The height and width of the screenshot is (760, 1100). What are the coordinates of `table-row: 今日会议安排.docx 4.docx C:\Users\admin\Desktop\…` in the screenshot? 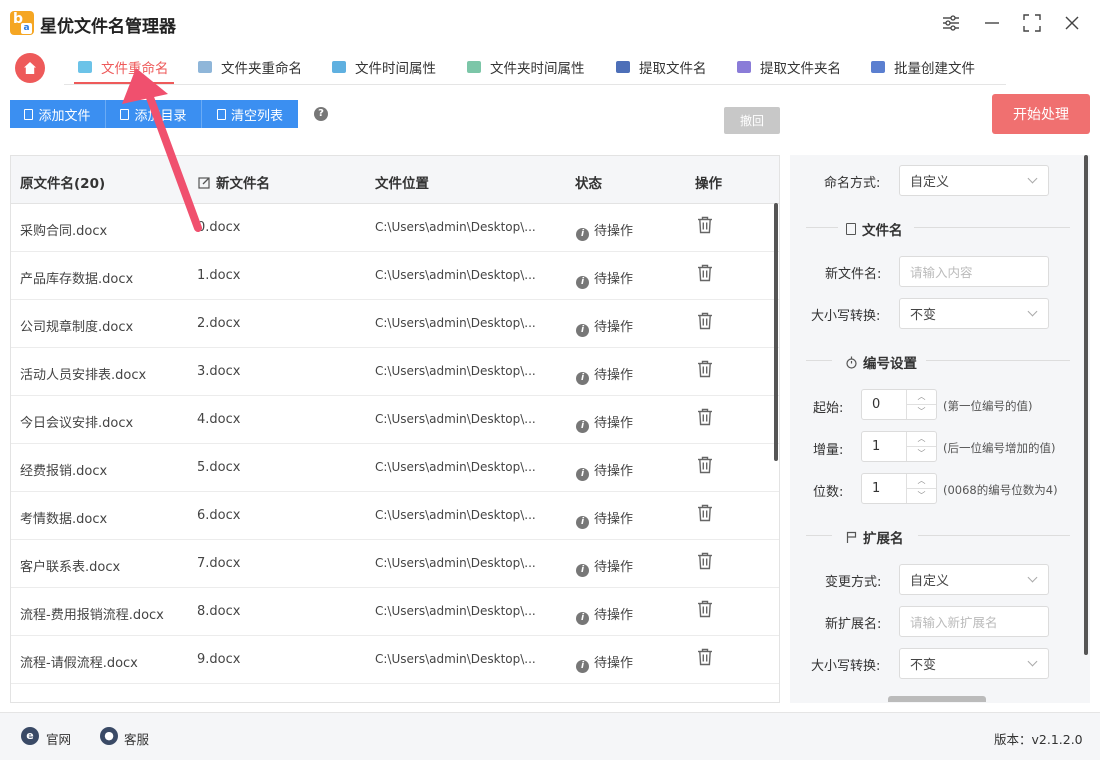 It's located at (395, 420).